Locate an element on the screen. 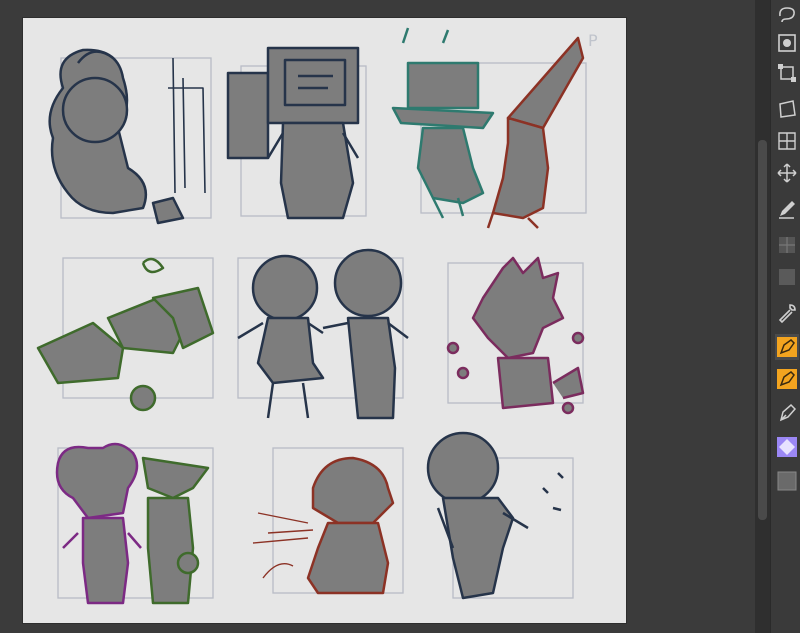  sketch-spiky-hair-figure is located at coordinates (515, 335).